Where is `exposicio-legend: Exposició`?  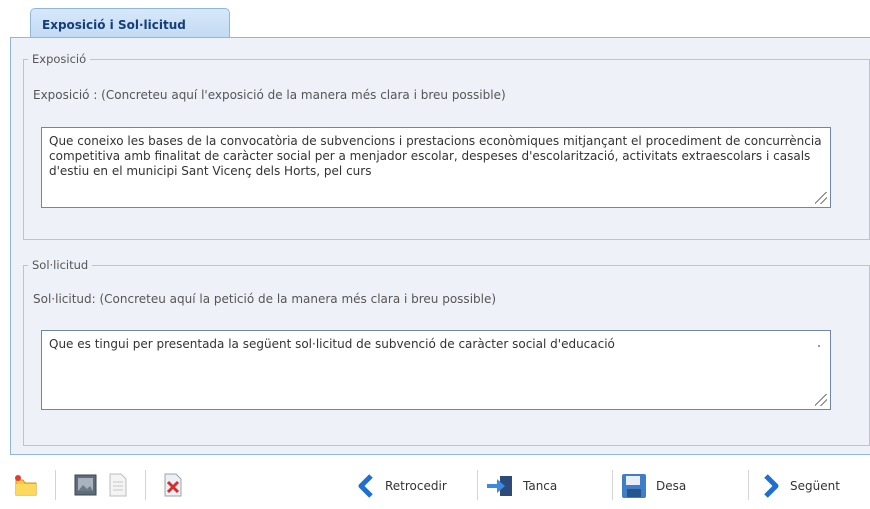 exposicio-legend: Exposició is located at coordinates (59, 59).